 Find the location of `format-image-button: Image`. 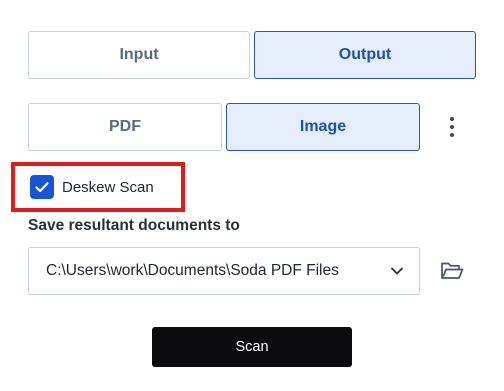

format-image-button: Image is located at coordinates (323, 127).